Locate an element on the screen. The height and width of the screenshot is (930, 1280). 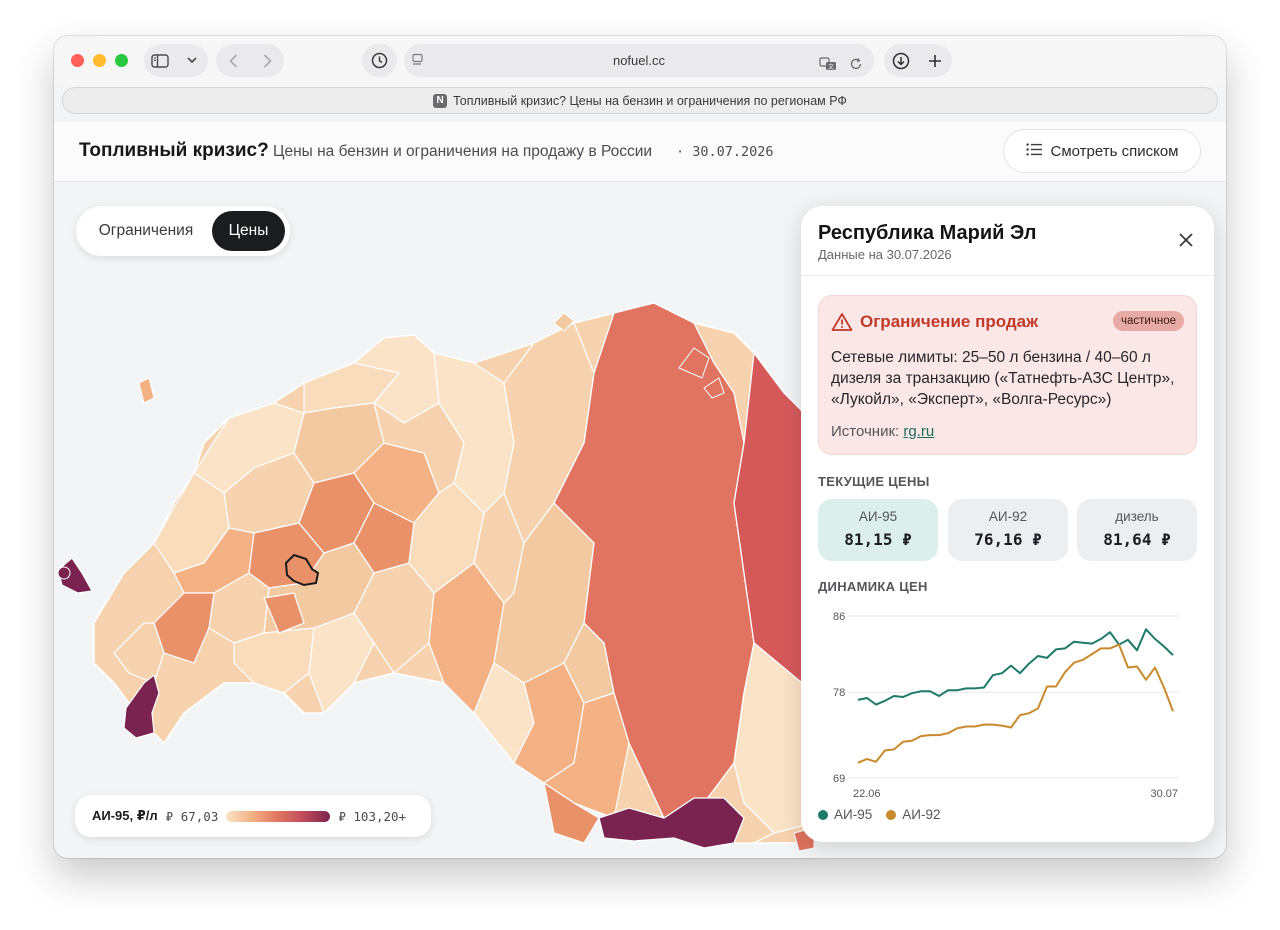
alert-source-label: Источник: is located at coordinates (865, 431).